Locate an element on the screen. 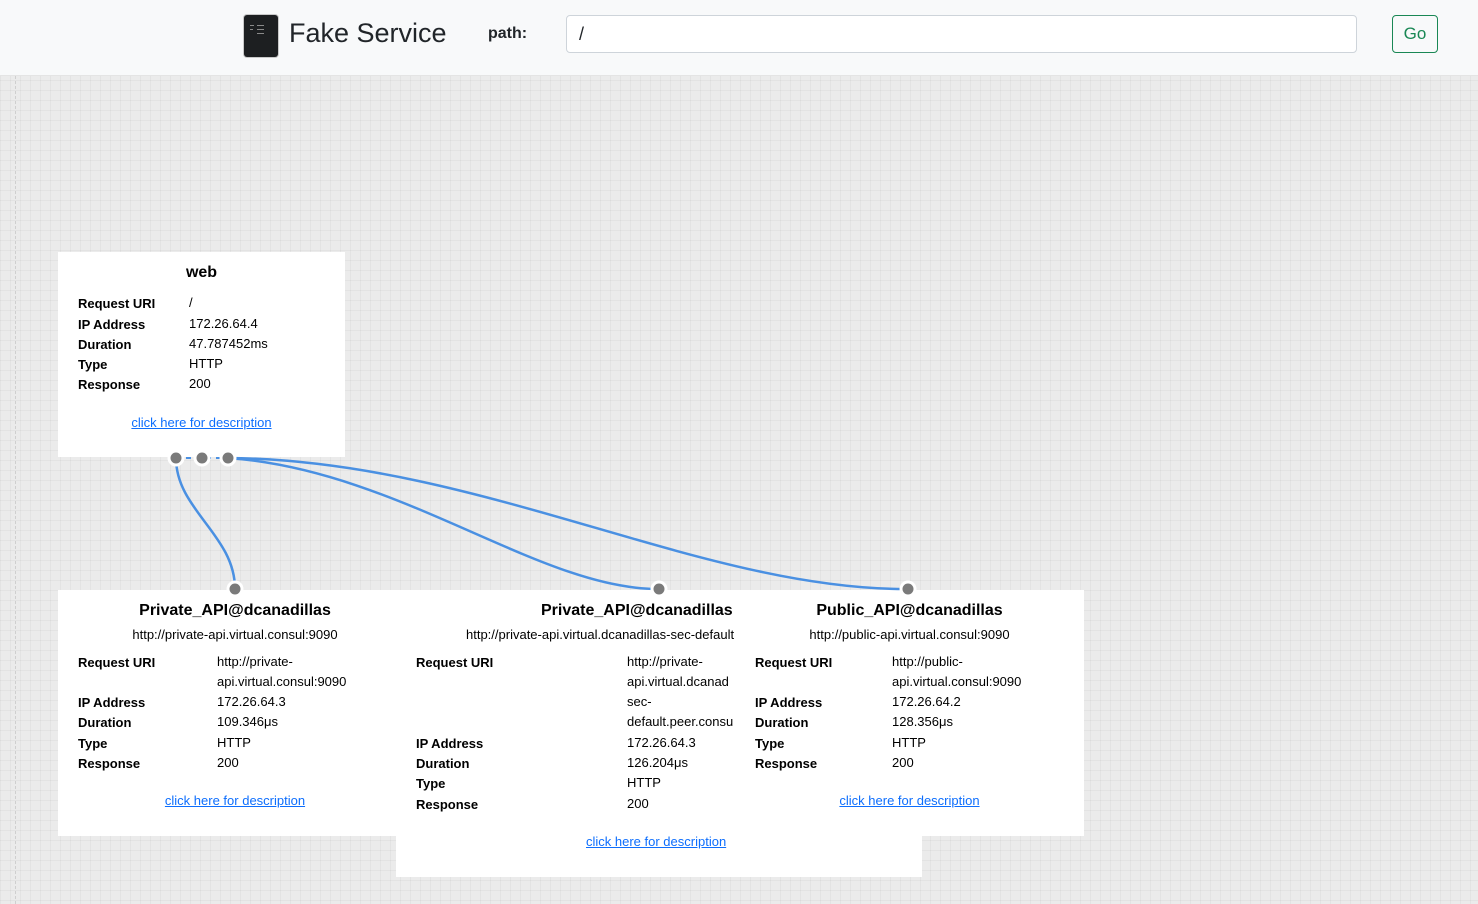  node-url: http://public-api.virtual.consul:9090 is located at coordinates (909, 634).